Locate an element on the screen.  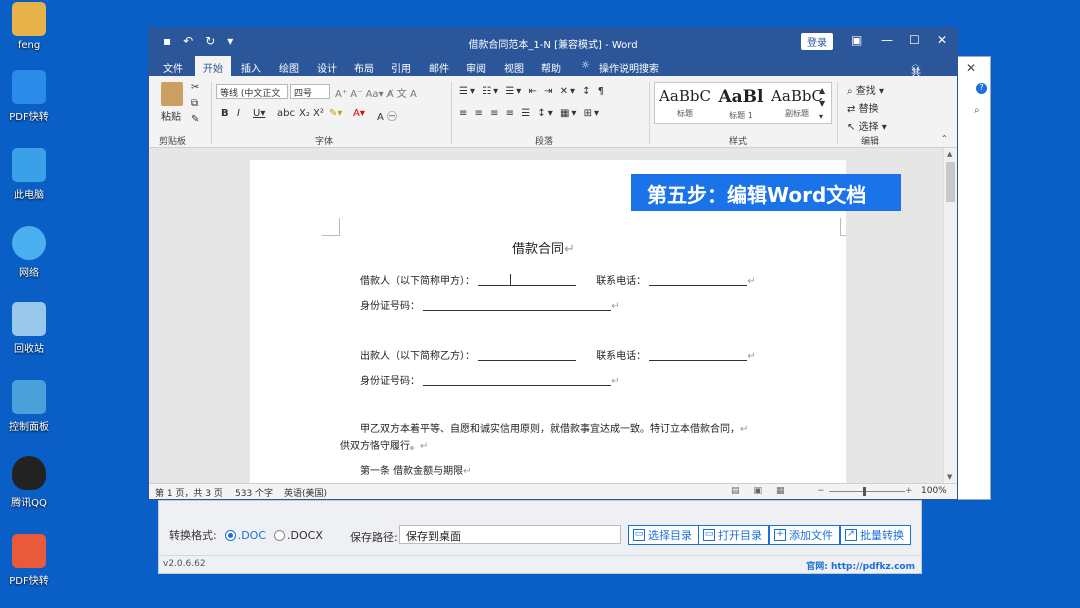
status-bar: 第 1 页，共 3 页 533 个字 英语(美国) ▤▣▦ − + 100% is located at coordinates (553, 491).